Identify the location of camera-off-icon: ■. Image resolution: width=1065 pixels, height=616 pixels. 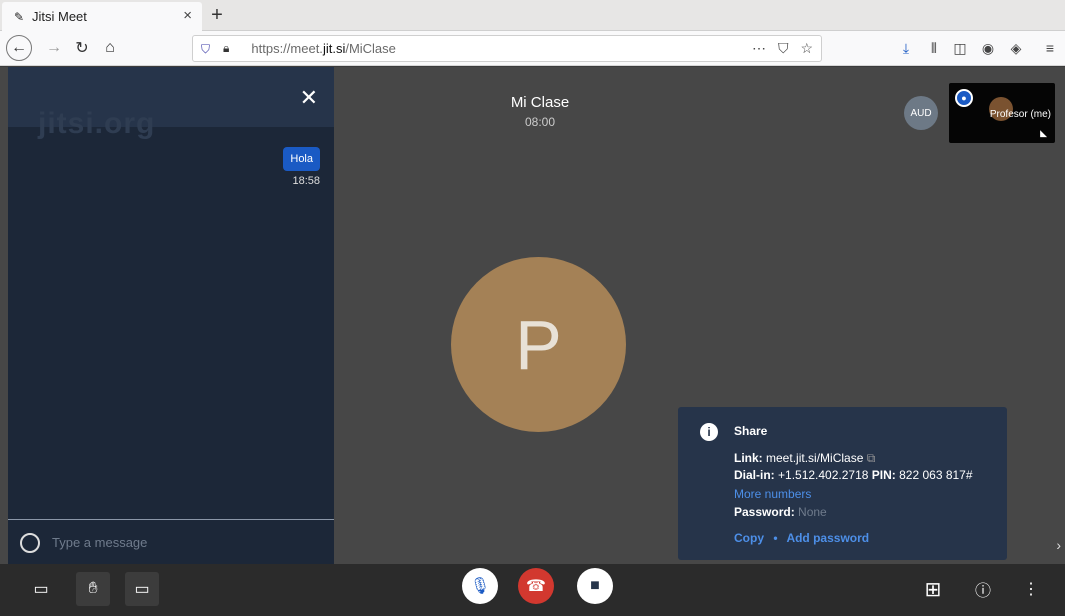
(595, 586).